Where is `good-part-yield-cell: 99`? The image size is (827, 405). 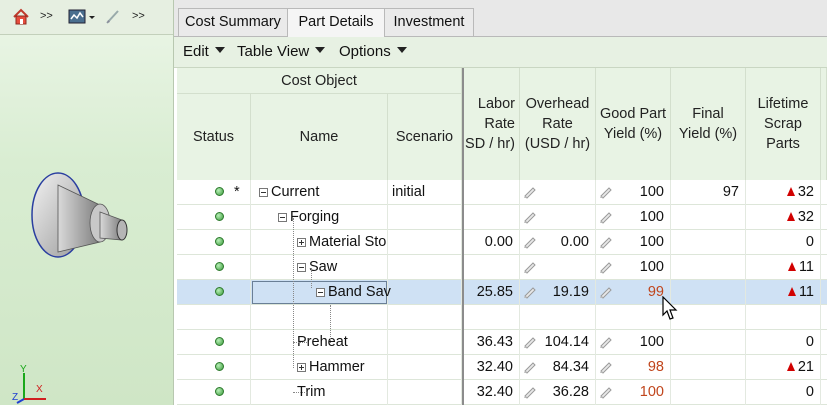
good-part-yield-cell: 99 is located at coordinates (633, 292).